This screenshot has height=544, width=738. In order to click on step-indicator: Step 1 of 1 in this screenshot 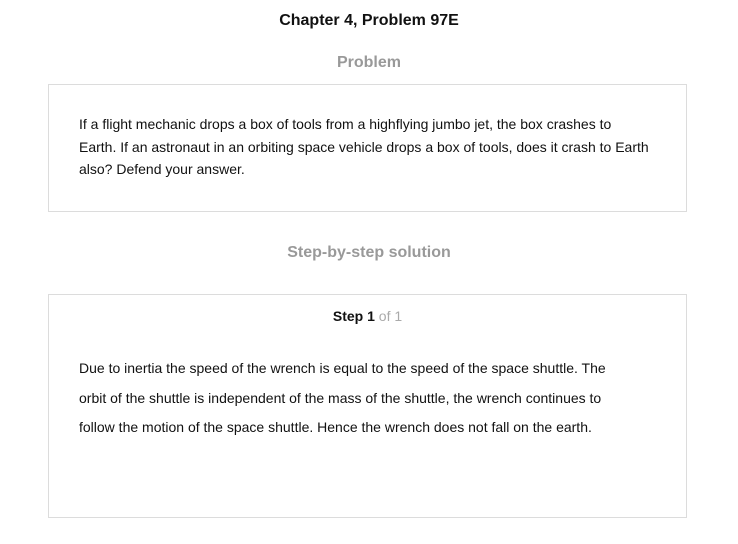, I will do `click(367, 316)`.